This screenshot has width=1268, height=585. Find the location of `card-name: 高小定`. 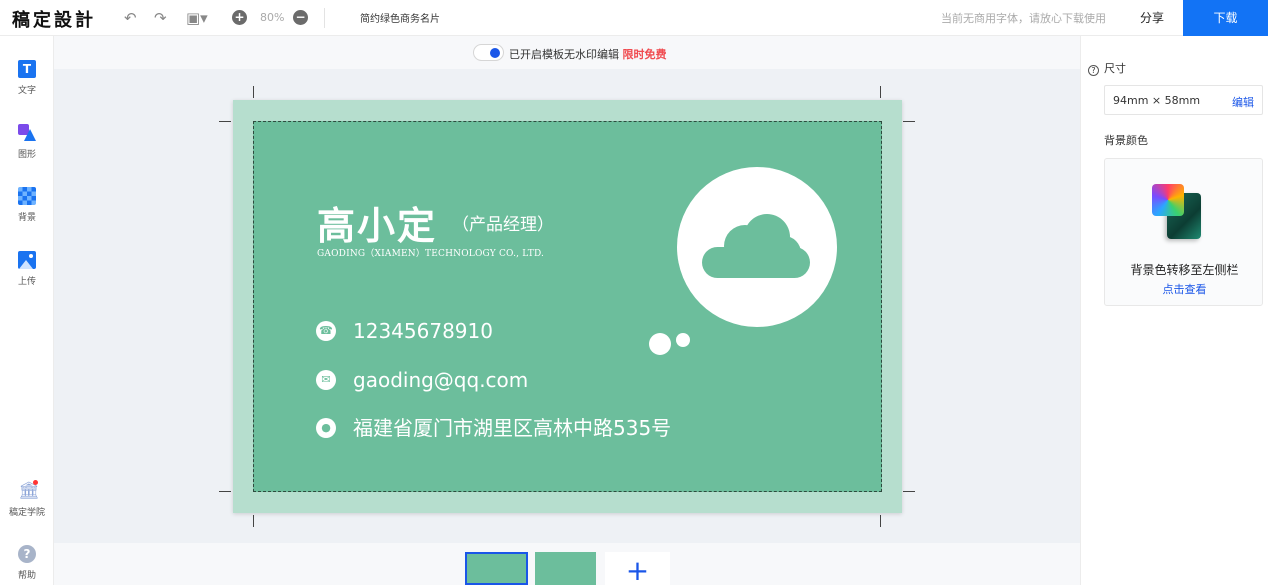

card-name: 高小定 is located at coordinates (377, 222).